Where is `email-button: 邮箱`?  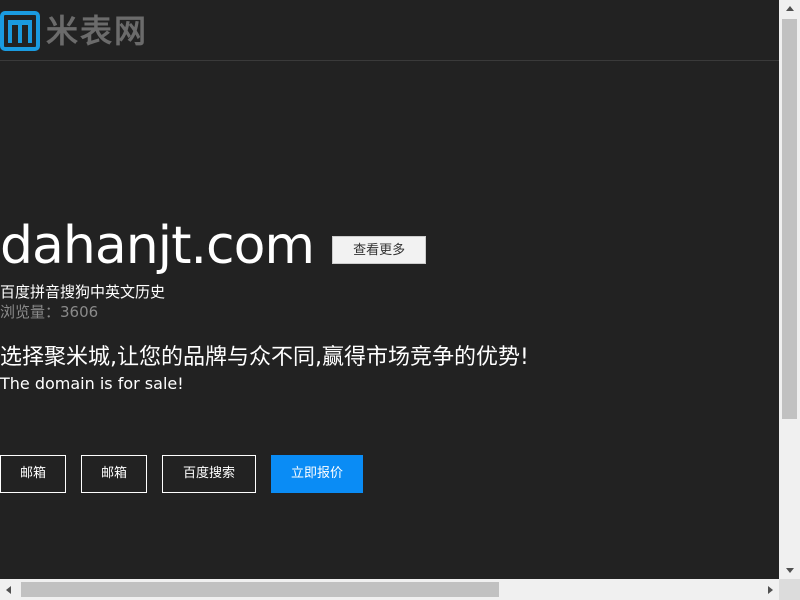 email-button: 邮箱 is located at coordinates (33, 474).